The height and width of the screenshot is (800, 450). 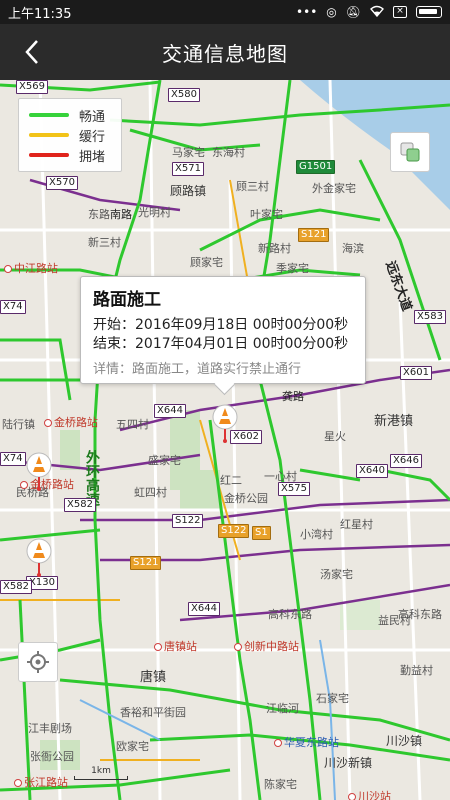 I want to click on road-shield: S1, so click(x=261, y=533).